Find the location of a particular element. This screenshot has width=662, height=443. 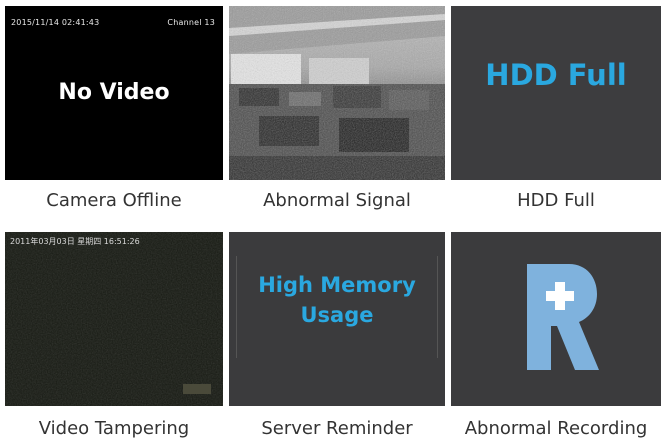

high-memory-line1: High Memory is located at coordinates (337, 285).